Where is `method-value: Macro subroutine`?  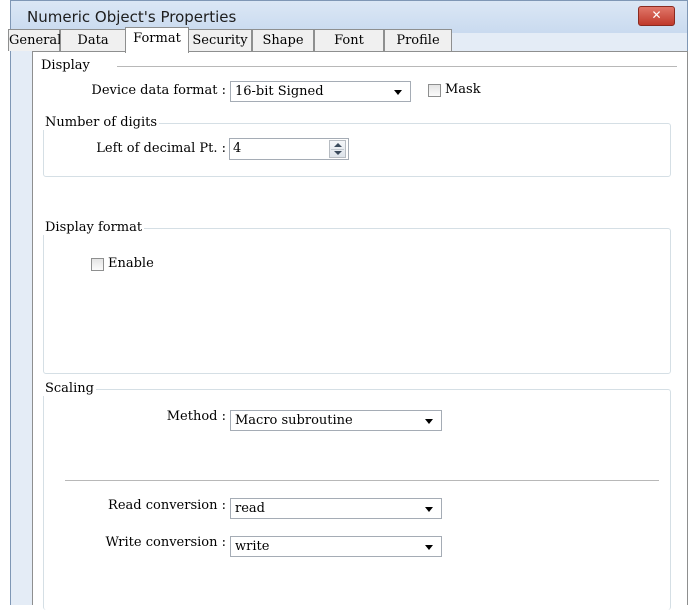 method-value: Macro subroutine is located at coordinates (294, 420).